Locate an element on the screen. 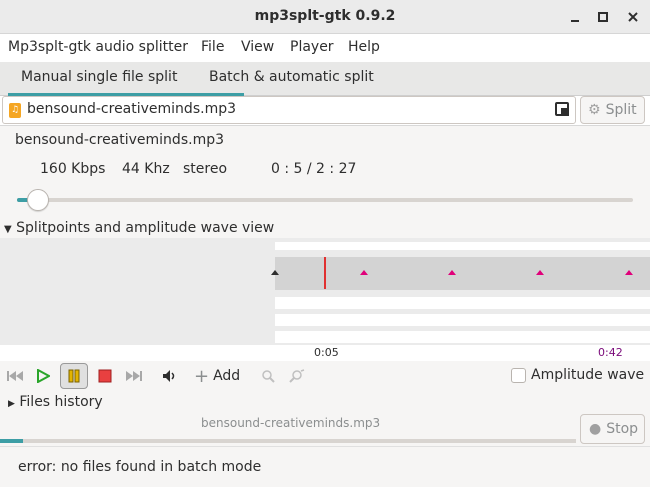 This screenshot has height=487, width=650. status-message: error: no files found in batch mode is located at coordinates (140, 467).